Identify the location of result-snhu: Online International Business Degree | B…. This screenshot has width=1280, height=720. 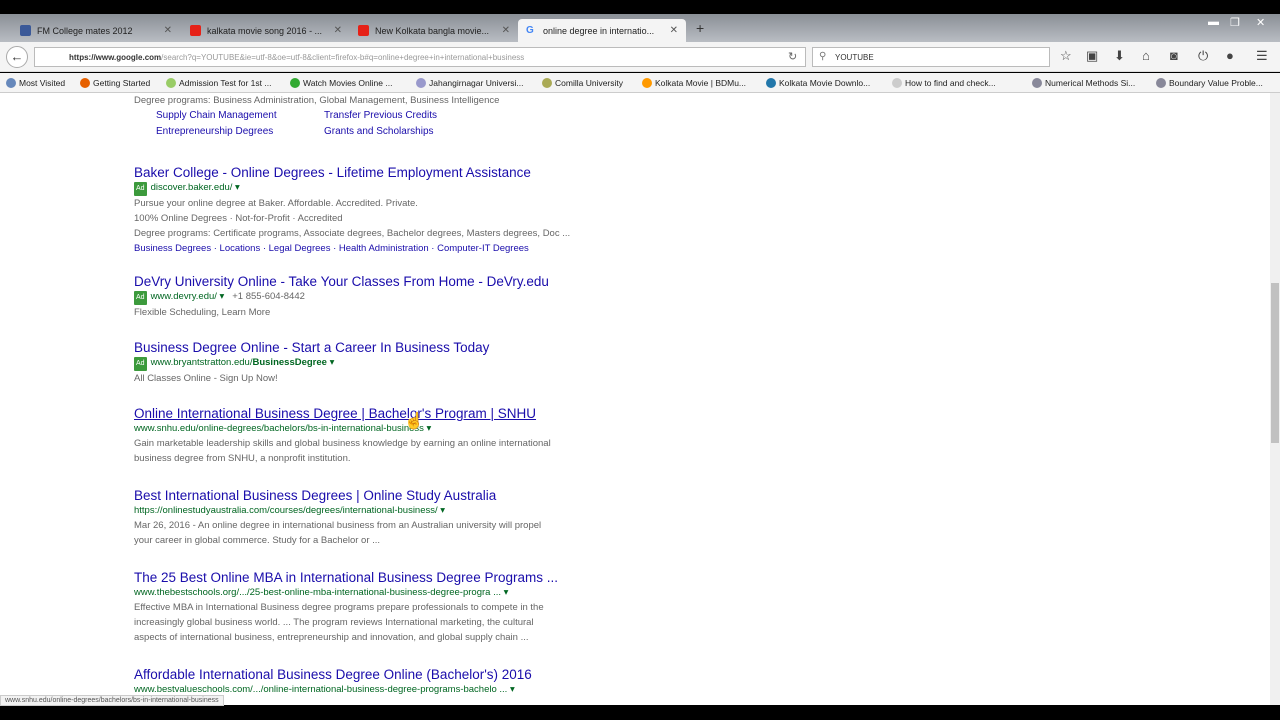
(379, 435).